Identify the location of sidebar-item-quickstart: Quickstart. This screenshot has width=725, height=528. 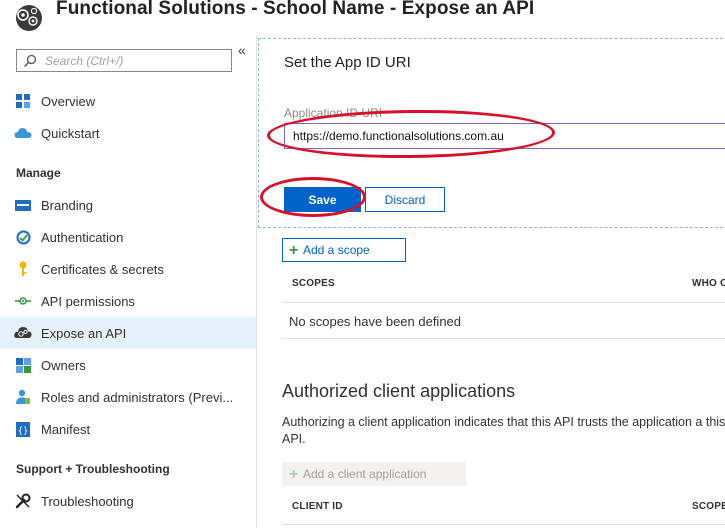
(128, 133).